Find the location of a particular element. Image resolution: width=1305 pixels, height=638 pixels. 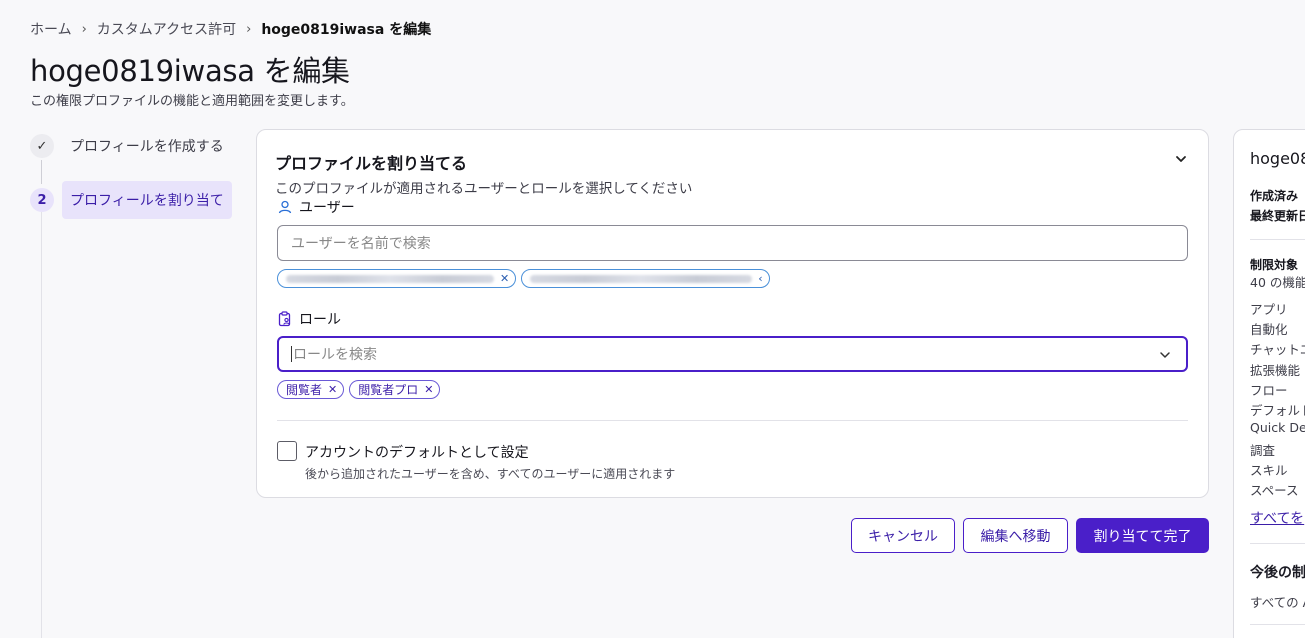

summary-item: Quick Des is located at coordinates (1277, 427).